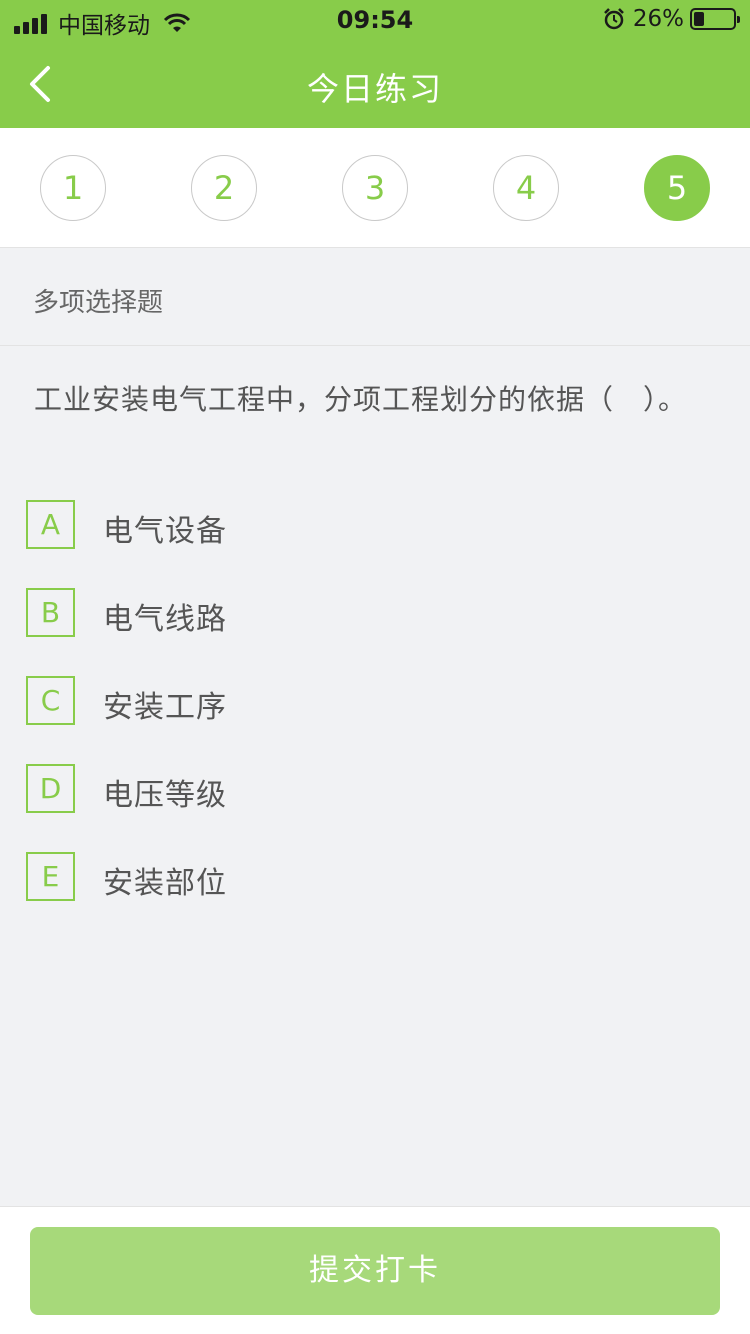  What do you see at coordinates (50, 612) in the screenshot?
I see `option-letter-box: B` at bounding box center [50, 612].